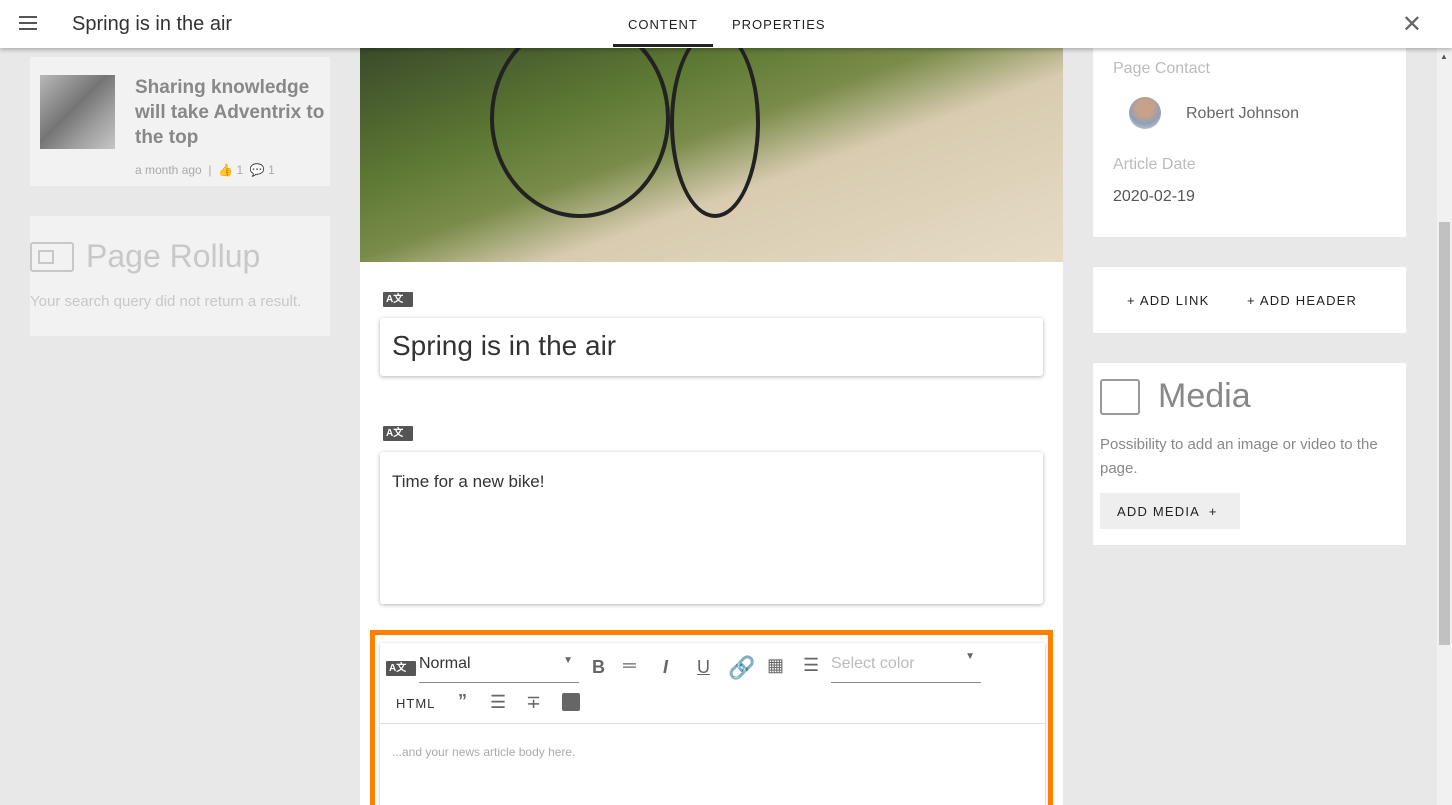 The height and width of the screenshot is (805, 1452). What do you see at coordinates (665, 667) in the screenshot?
I see `italic-icon: I` at bounding box center [665, 667].